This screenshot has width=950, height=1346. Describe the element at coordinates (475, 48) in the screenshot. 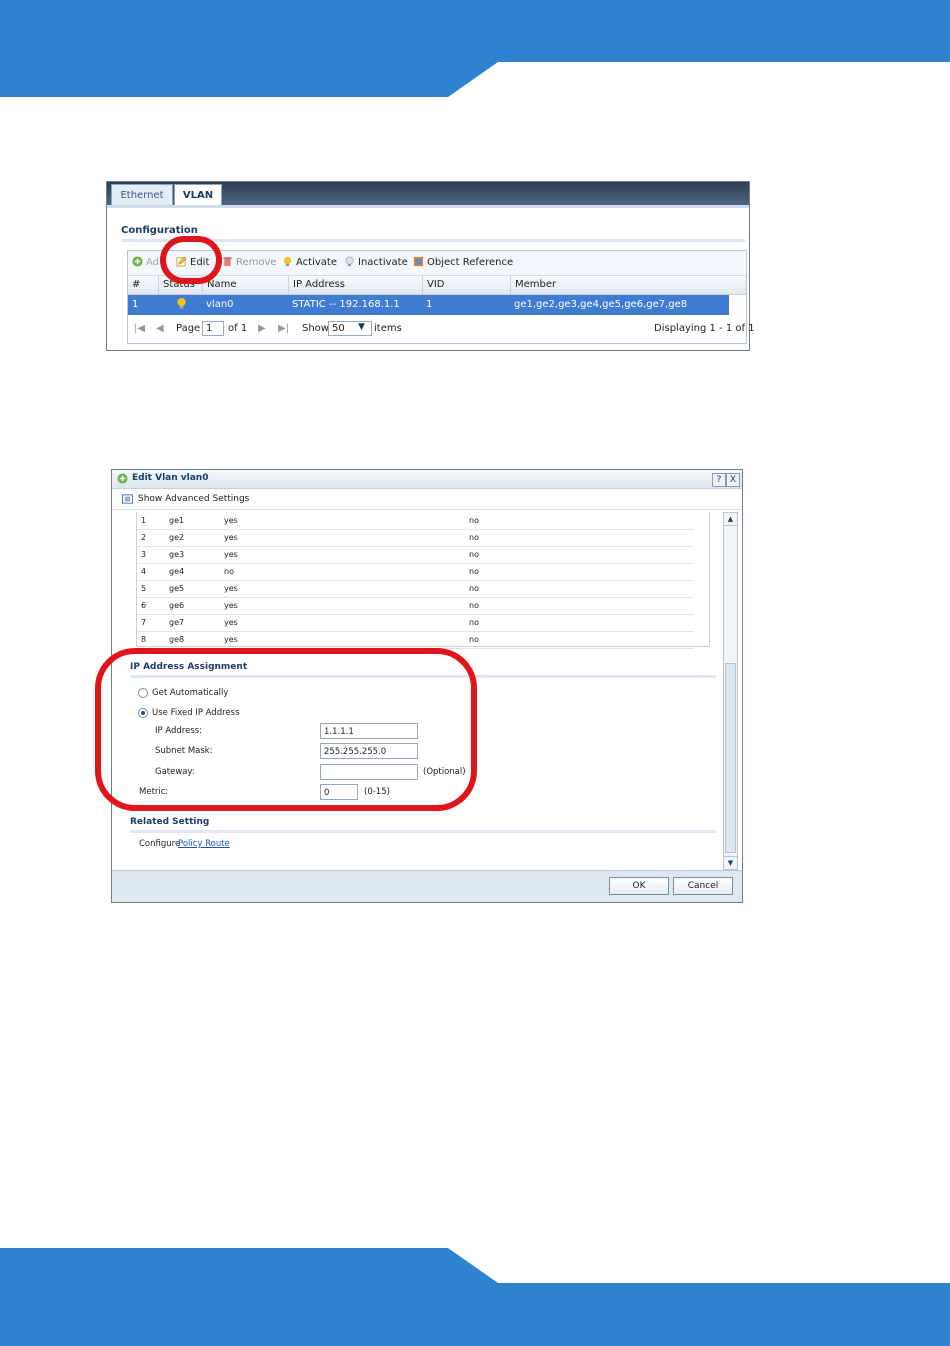

I see `top-banner` at that location.